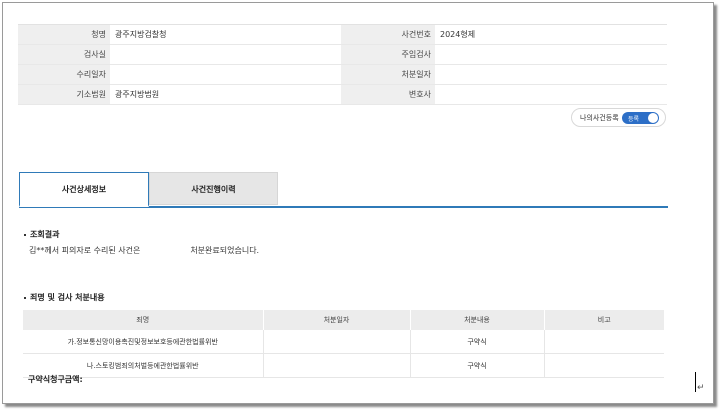 The width and height of the screenshot is (723, 410). What do you see at coordinates (599, 117) in the screenshot?
I see `toggle-label: 나의사건등록` at bounding box center [599, 117].